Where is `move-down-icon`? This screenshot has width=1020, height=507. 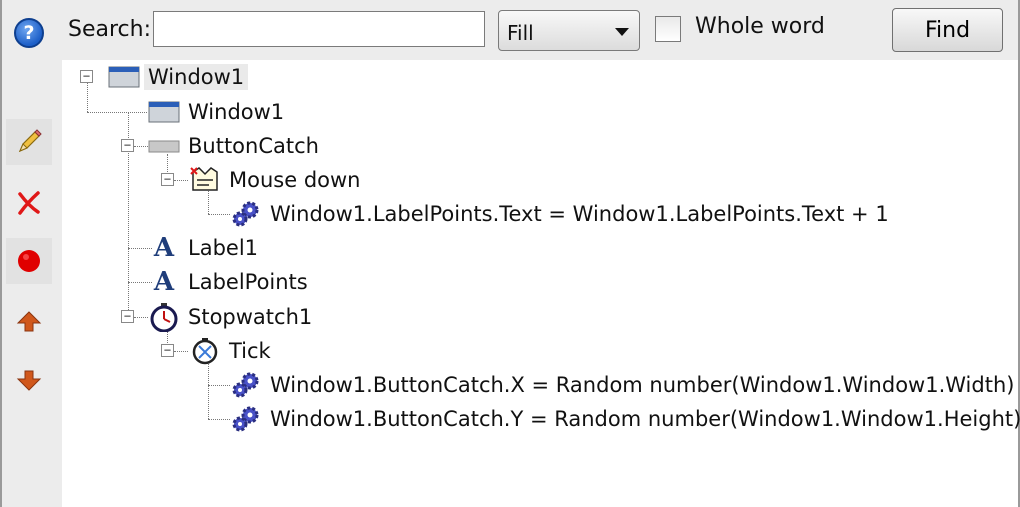 move-down-icon is located at coordinates (29, 380).